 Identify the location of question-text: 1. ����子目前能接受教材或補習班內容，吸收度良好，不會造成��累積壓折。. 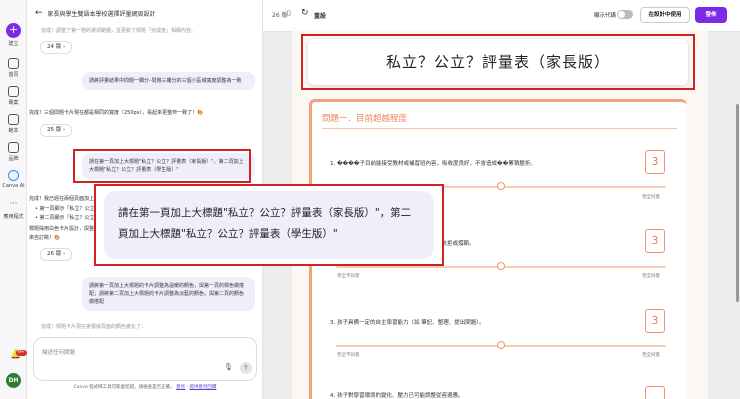
(433, 164).